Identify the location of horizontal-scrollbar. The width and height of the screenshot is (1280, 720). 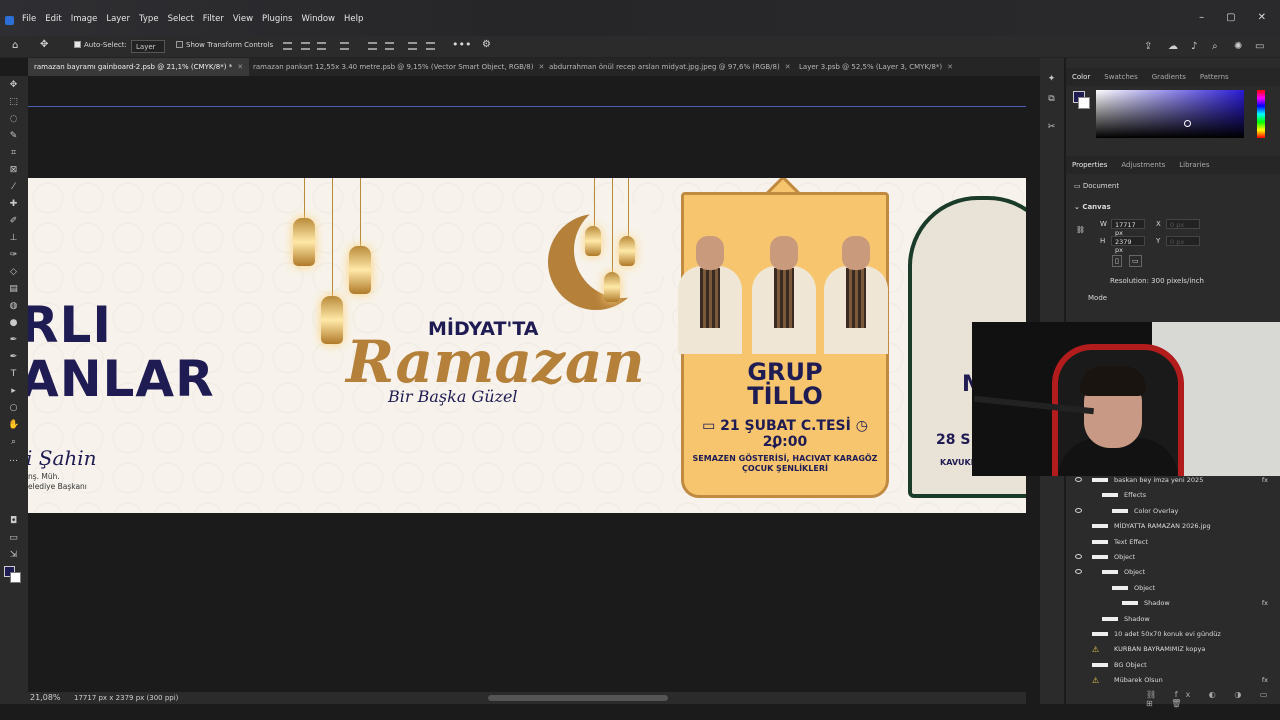
(578, 698).